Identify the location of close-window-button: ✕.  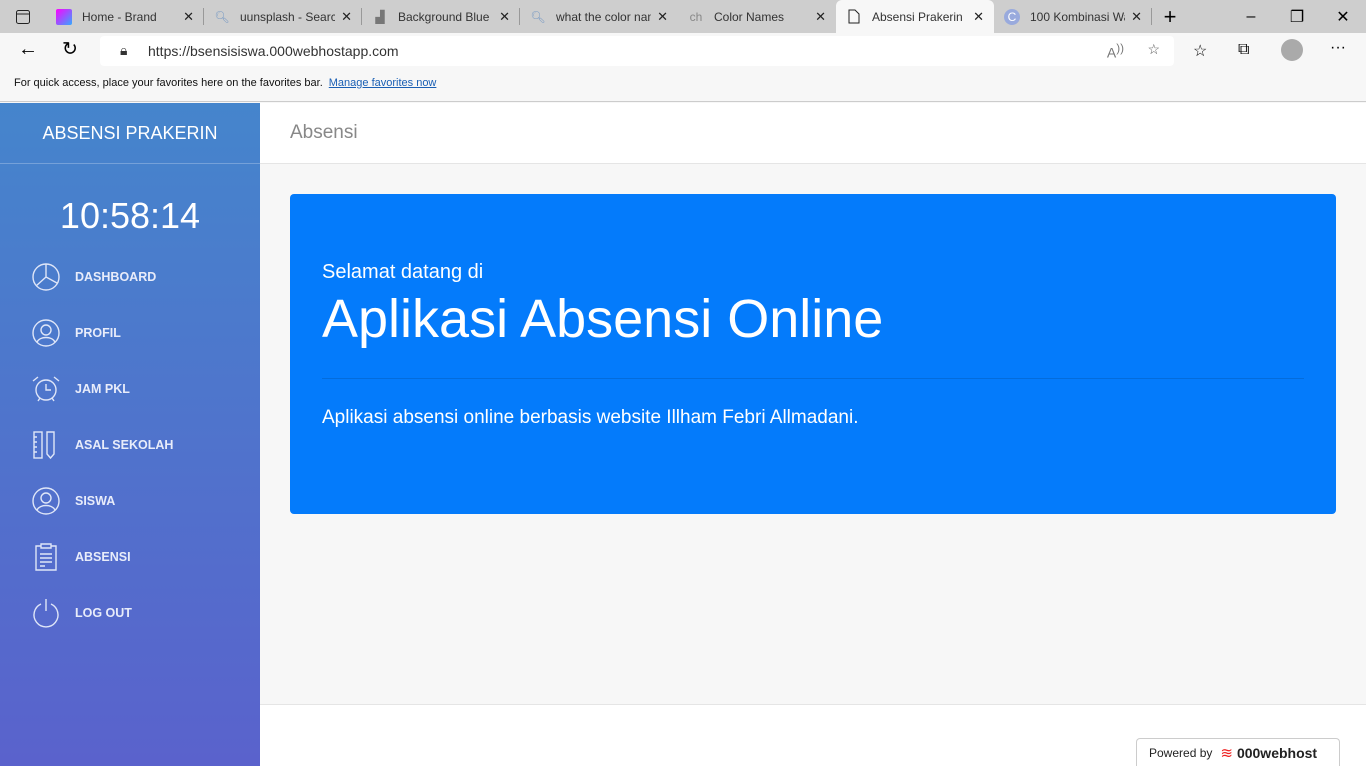
(1343, 17).